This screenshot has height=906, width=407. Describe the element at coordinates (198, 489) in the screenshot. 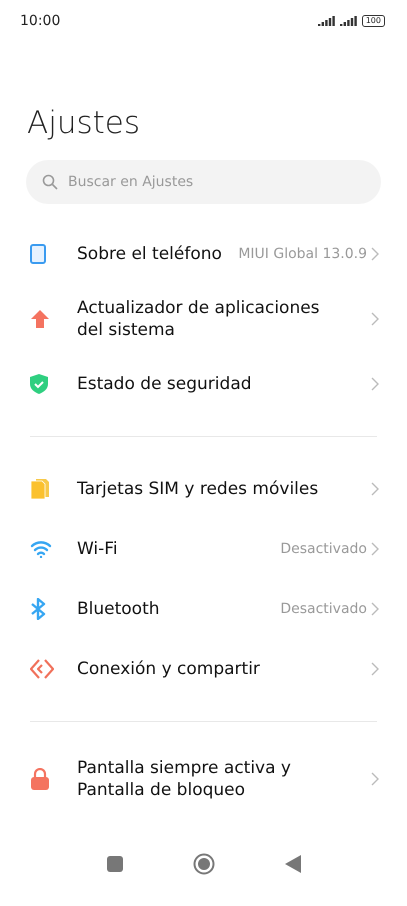

I see `item-label: Tarjetas SIM y redes móviles` at that location.